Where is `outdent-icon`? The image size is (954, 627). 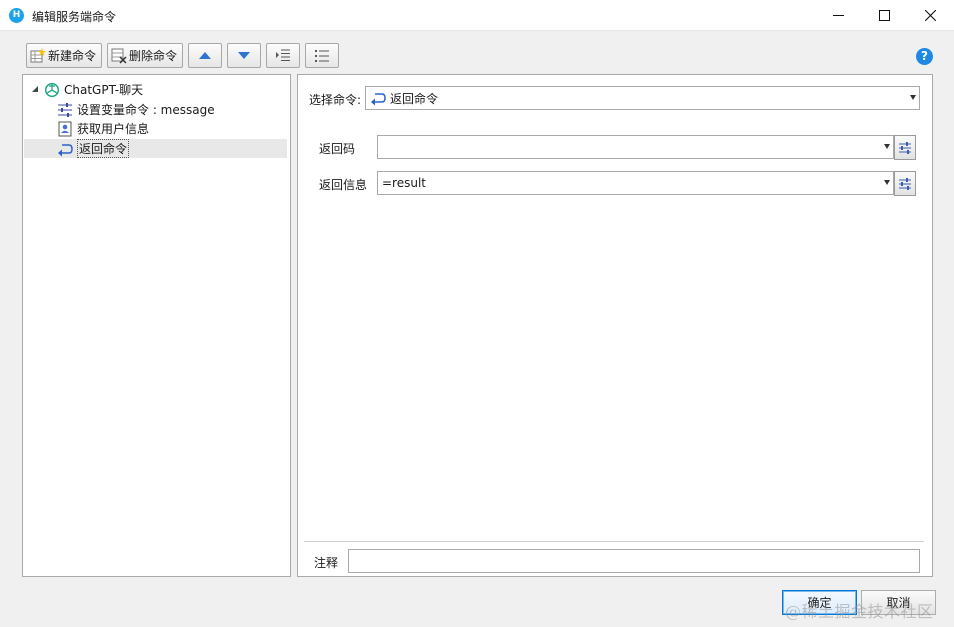
outdent-icon is located at coordinates (322, 55).